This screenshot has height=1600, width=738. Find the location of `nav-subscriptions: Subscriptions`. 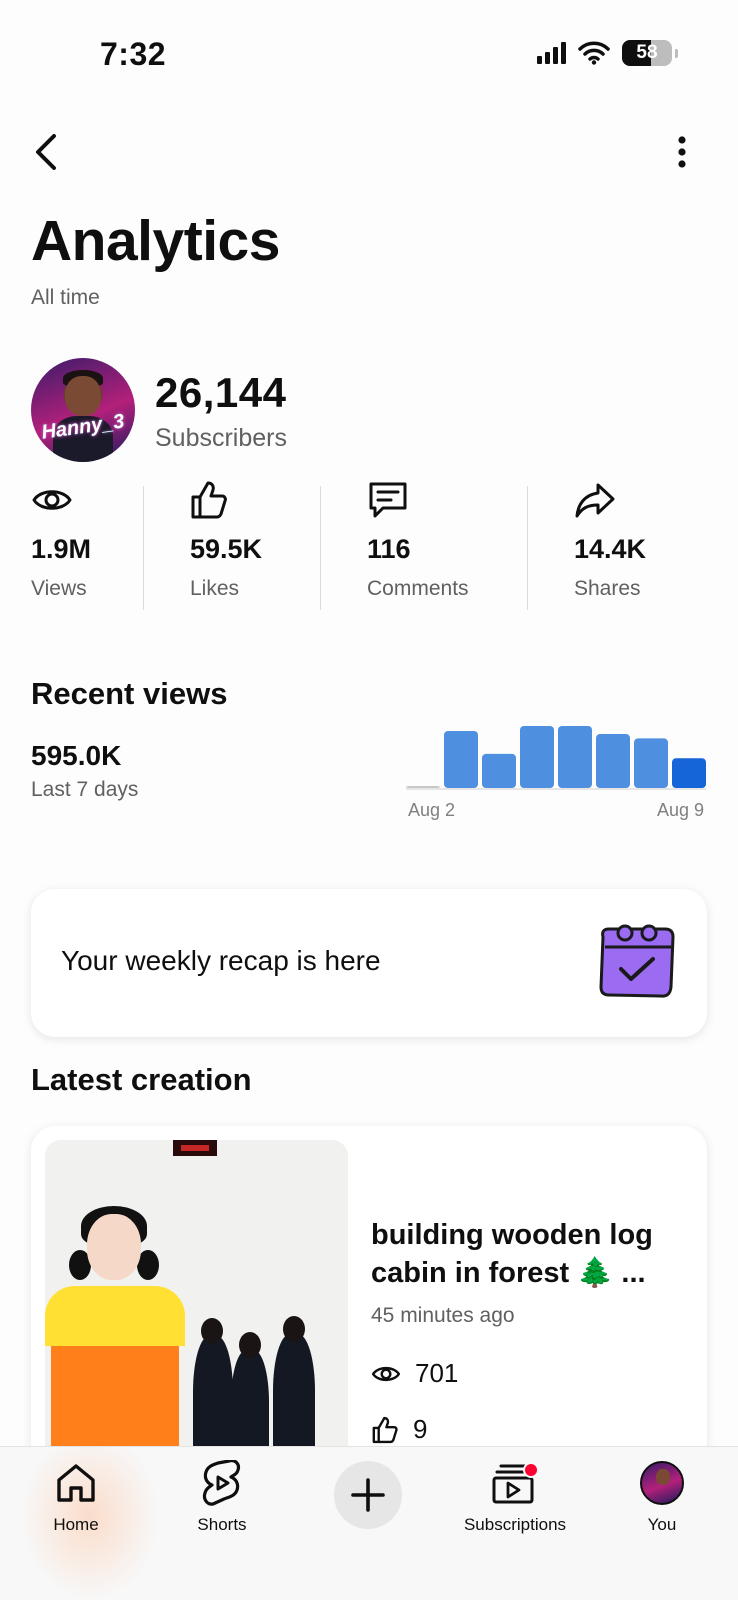

nav-subscriptions: Subscriptions is located at coordinates (515, 1496).